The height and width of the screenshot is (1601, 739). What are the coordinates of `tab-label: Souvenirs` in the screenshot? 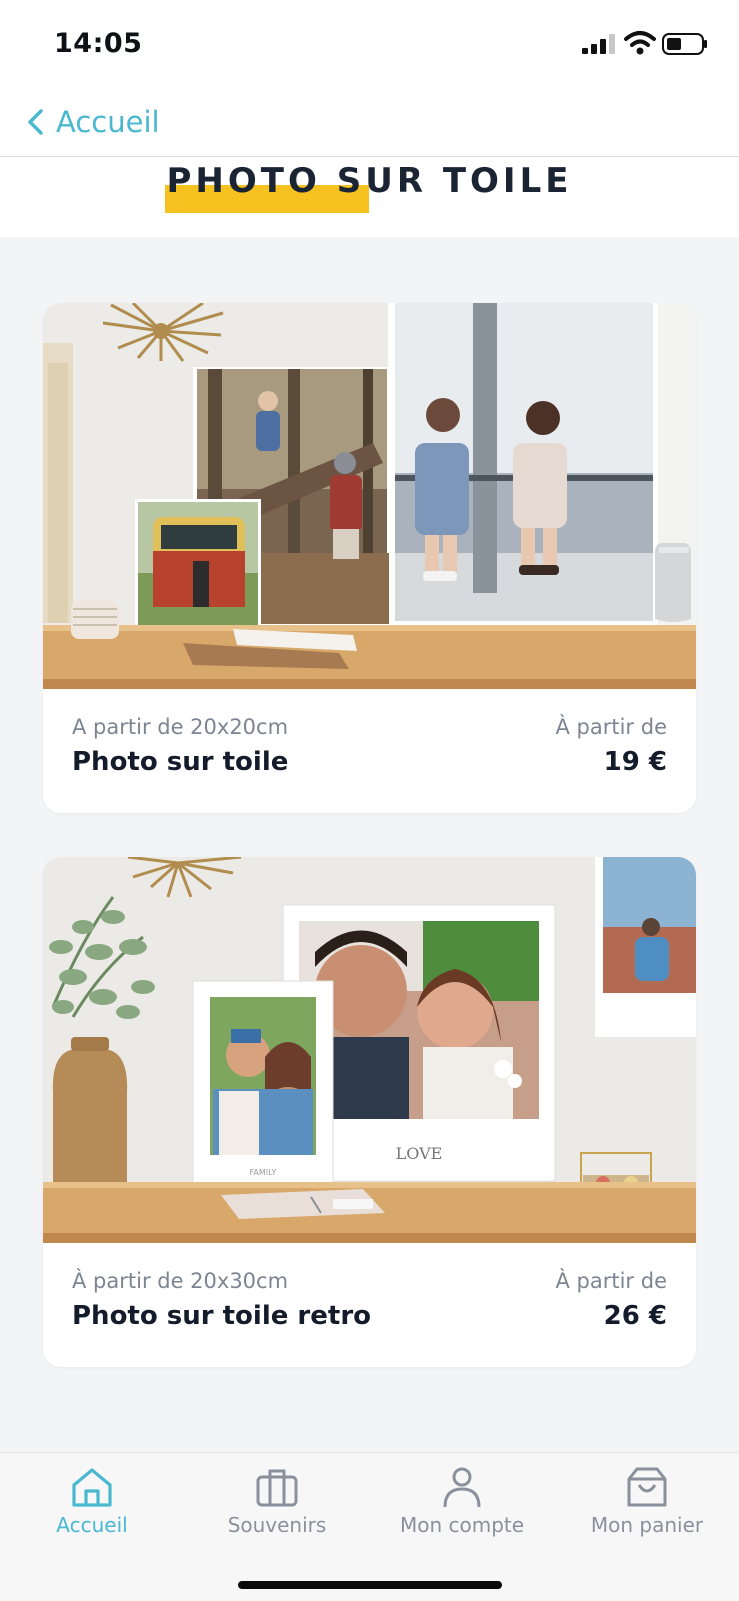 It's located at (277, 1525).